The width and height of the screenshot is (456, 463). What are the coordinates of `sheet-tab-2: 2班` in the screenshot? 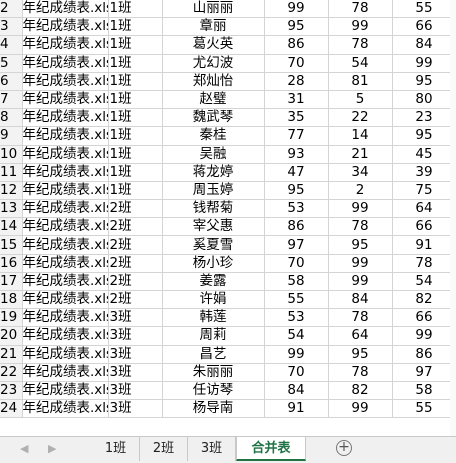 It's located at (164, 449).